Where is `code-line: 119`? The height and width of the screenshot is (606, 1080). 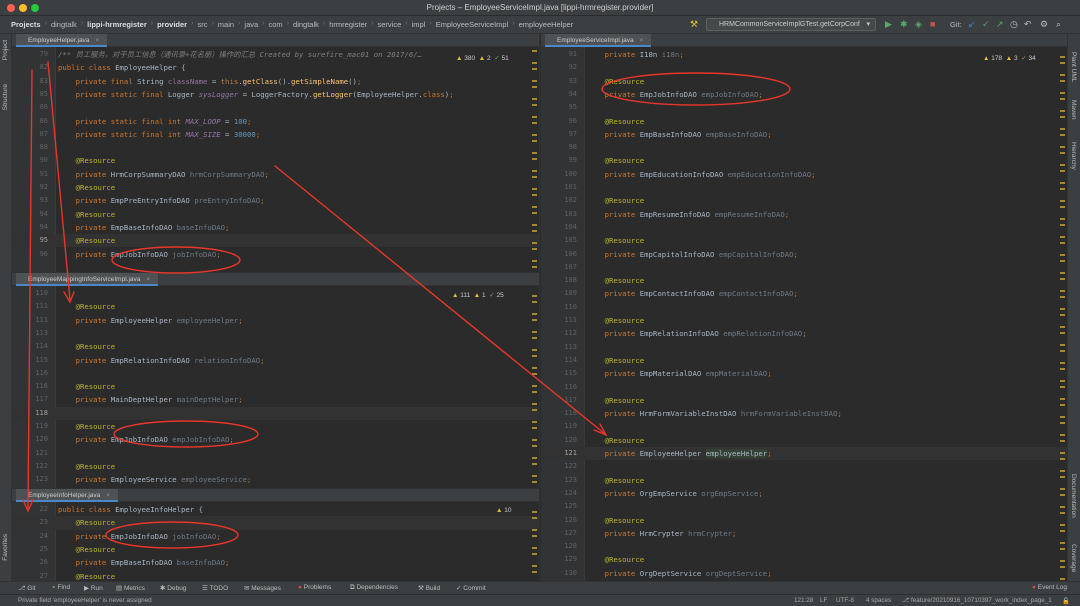 code-line: 119 is located at coordinates (804, 426).